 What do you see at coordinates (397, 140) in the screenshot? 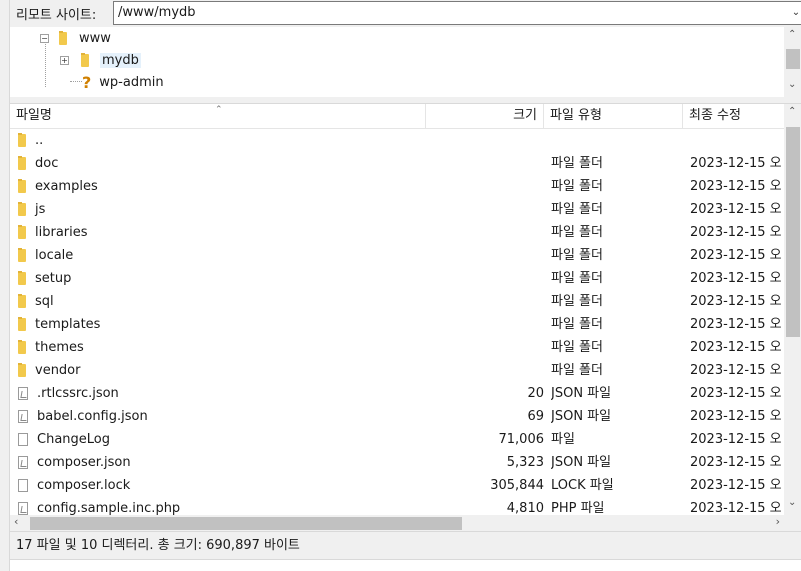
I see `table-row: ..` at bounding box center [397, 140].